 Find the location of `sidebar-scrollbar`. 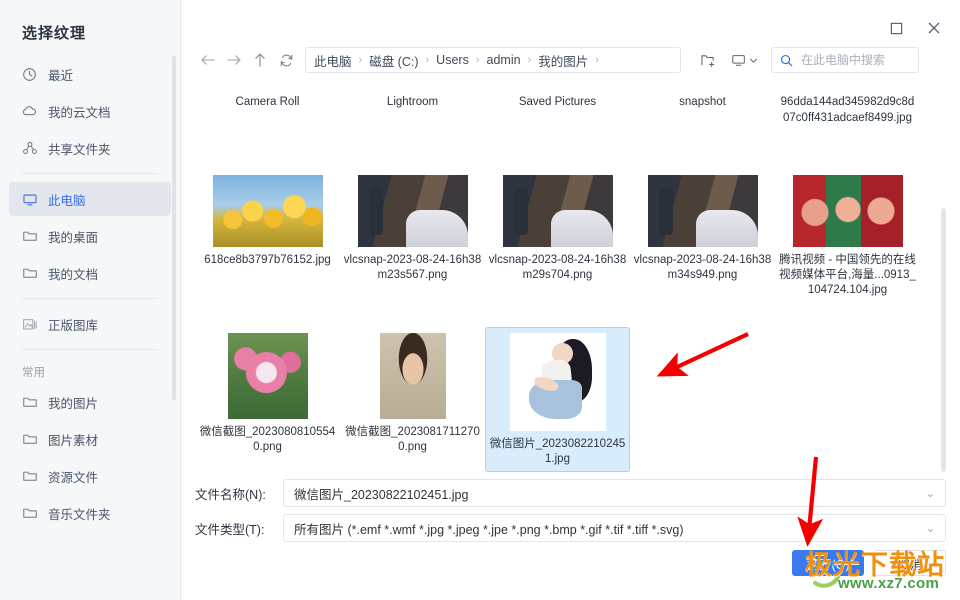

sidebar-scrollbar is located at coordinates (174, 228).